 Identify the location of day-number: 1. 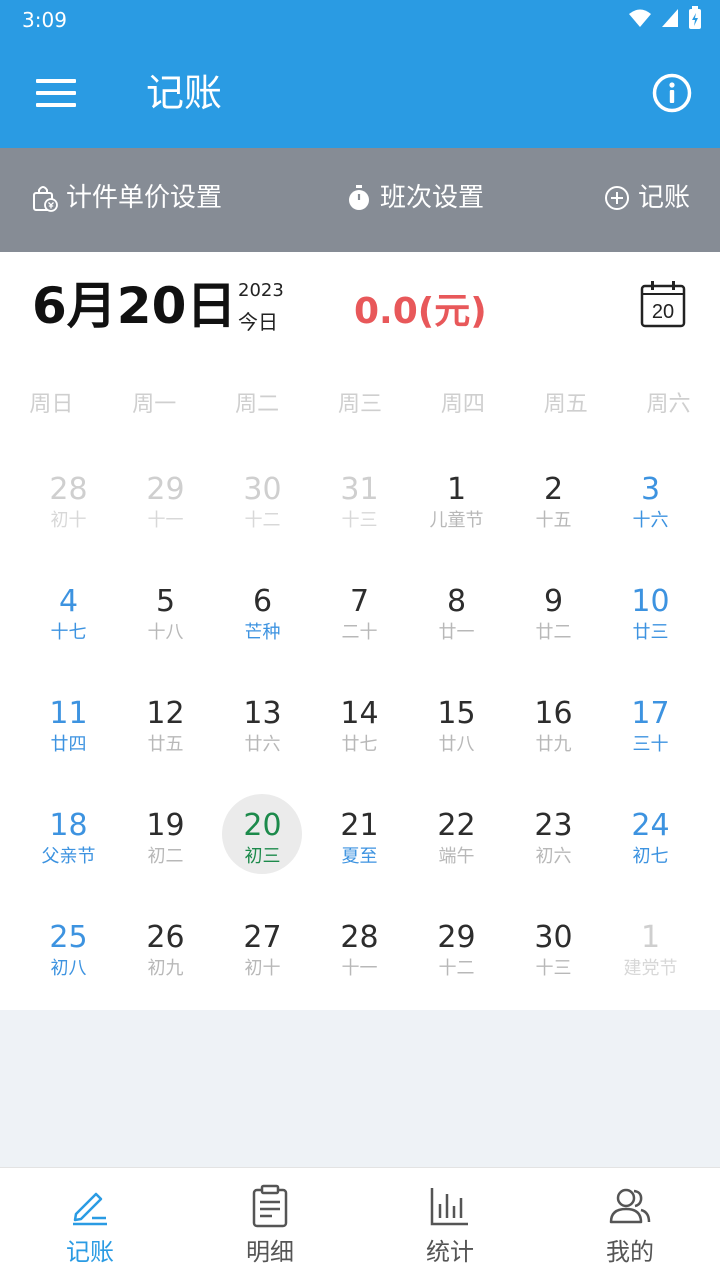
(650, 937).